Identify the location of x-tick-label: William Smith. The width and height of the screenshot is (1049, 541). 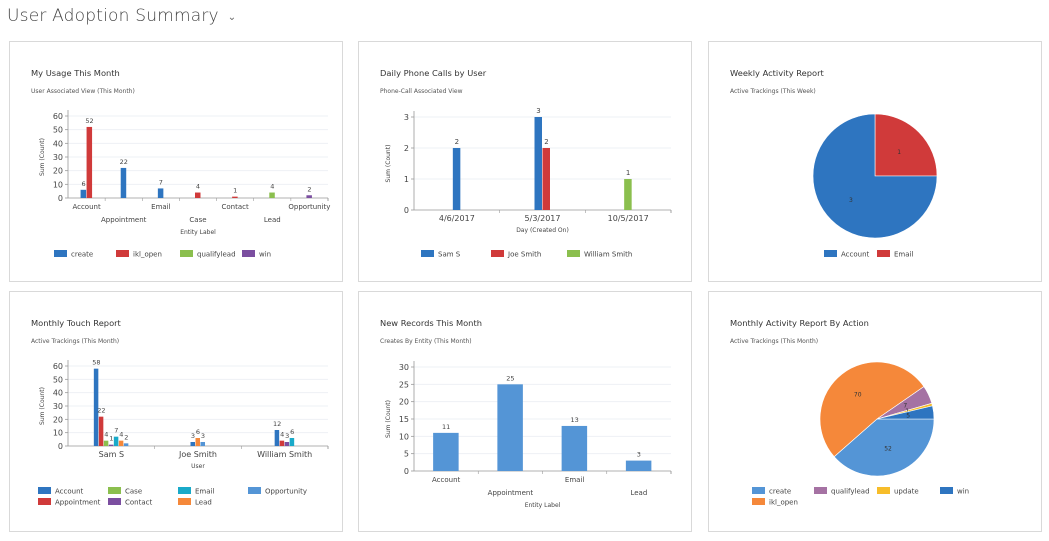
(284, 454).